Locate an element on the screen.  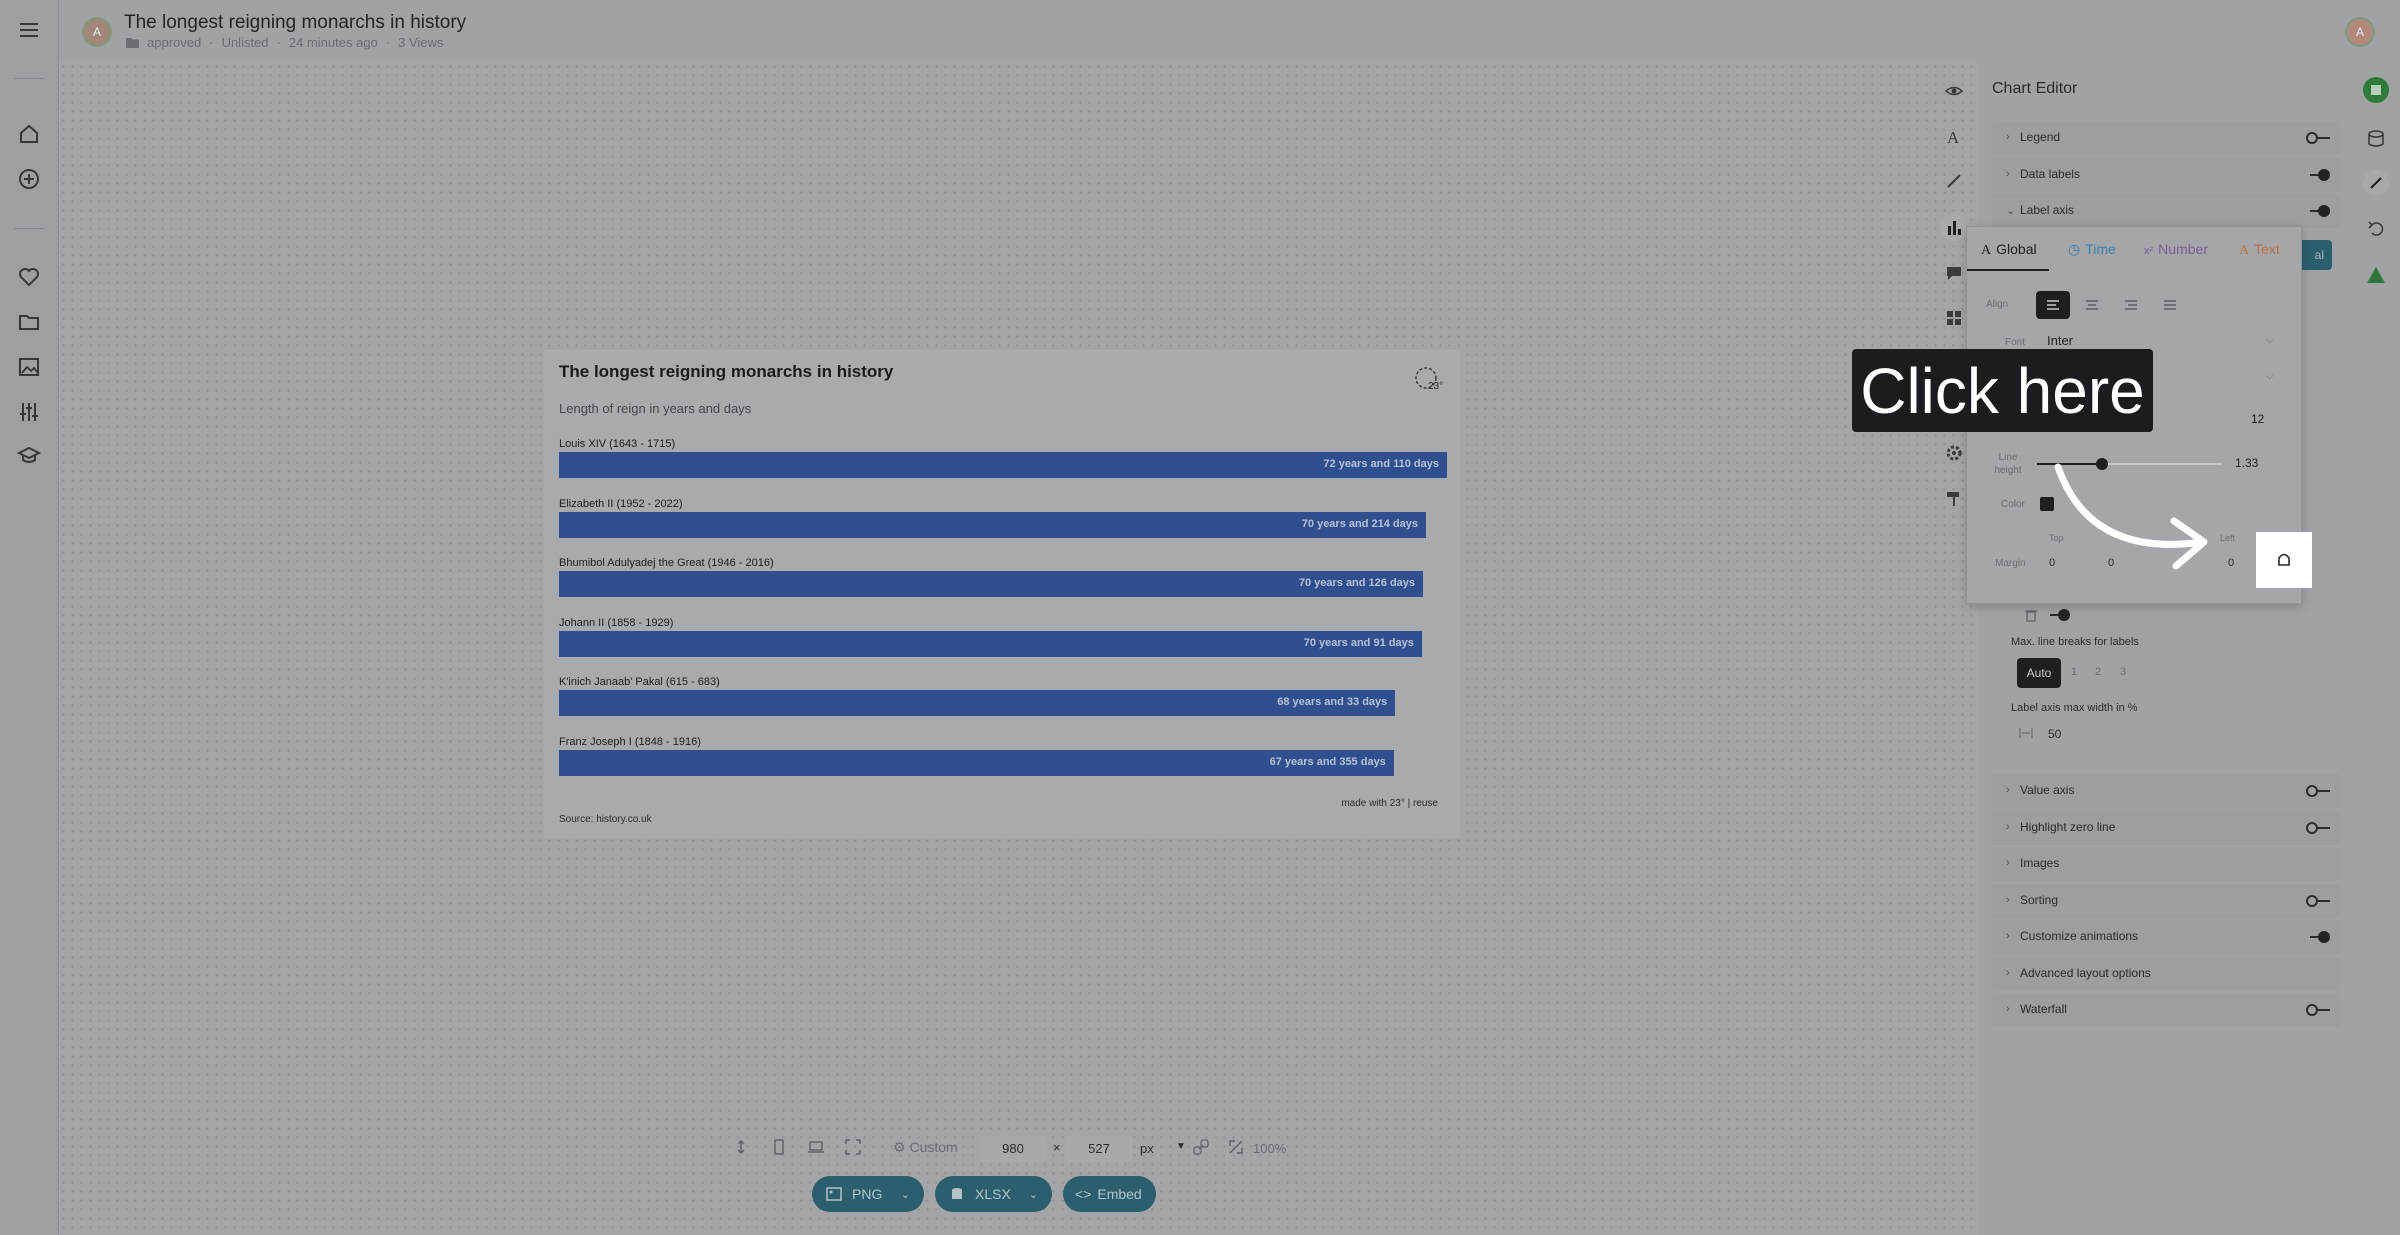
line-height-value: 1.33 is located at coordinates (2246, 463).